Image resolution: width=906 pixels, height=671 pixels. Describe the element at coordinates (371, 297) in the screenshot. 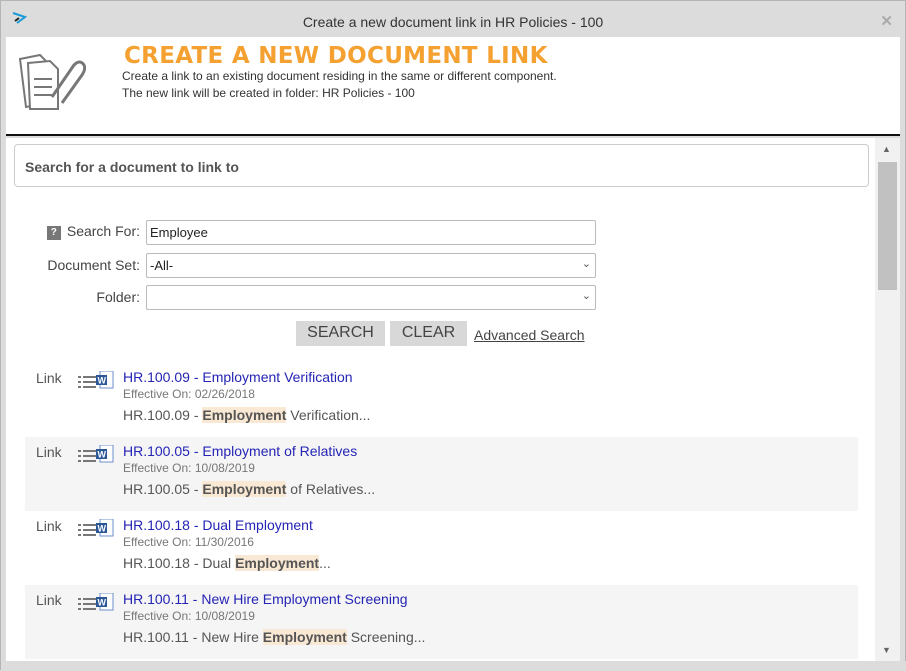

I see `folder-select: ⌄` at that location.